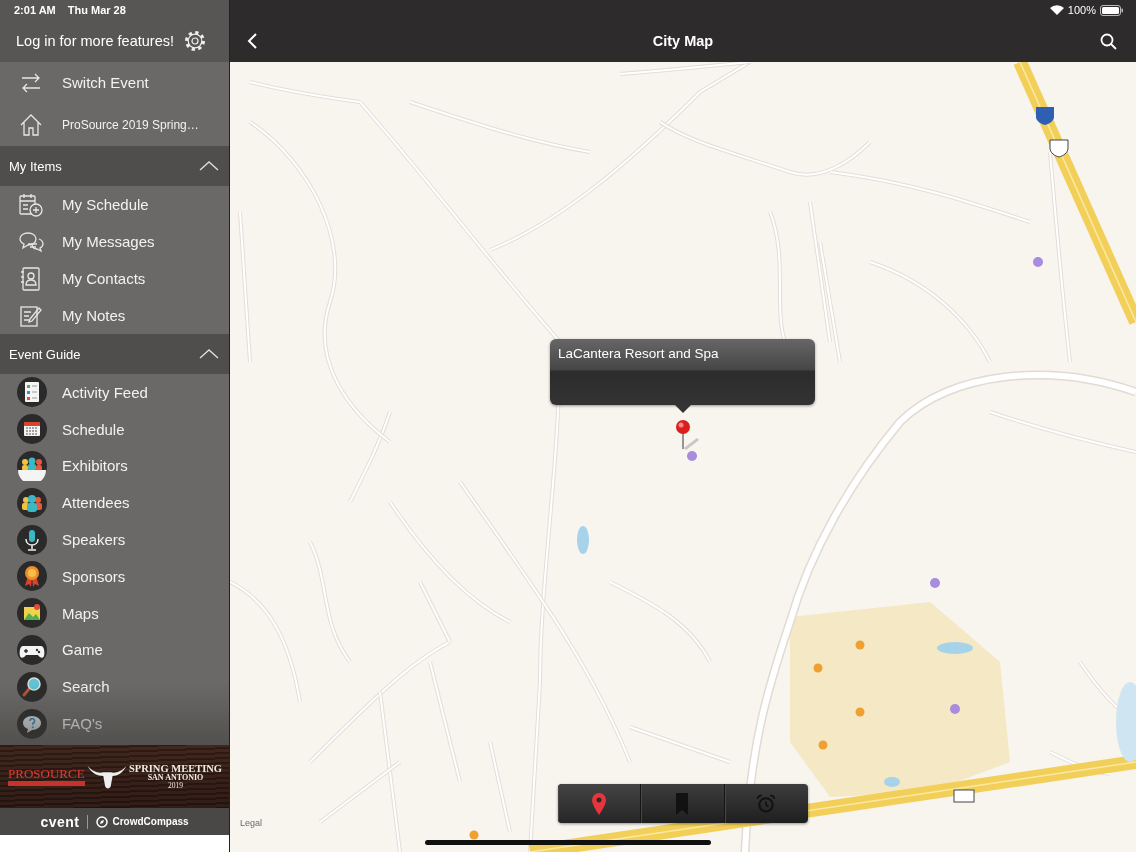  What do you see at coordinates (195, 41) in the screenshot?
I see `settings-icon` at bounding box center [195, 41].